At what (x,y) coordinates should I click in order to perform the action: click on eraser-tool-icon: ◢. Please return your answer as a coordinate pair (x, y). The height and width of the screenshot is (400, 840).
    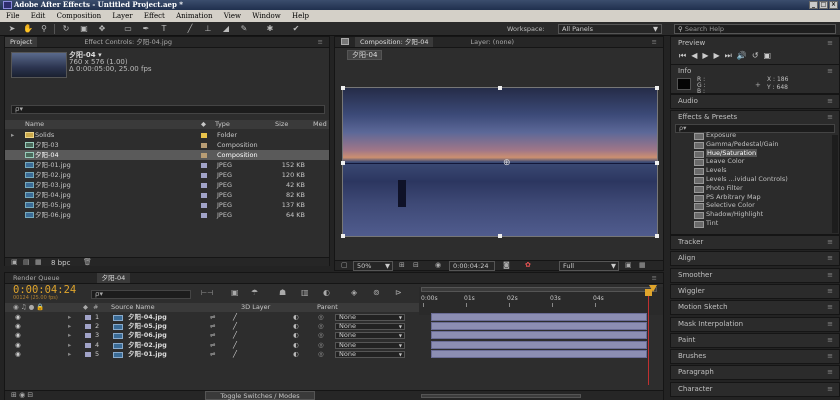
    Looking at the image, I should click on (226, 29).